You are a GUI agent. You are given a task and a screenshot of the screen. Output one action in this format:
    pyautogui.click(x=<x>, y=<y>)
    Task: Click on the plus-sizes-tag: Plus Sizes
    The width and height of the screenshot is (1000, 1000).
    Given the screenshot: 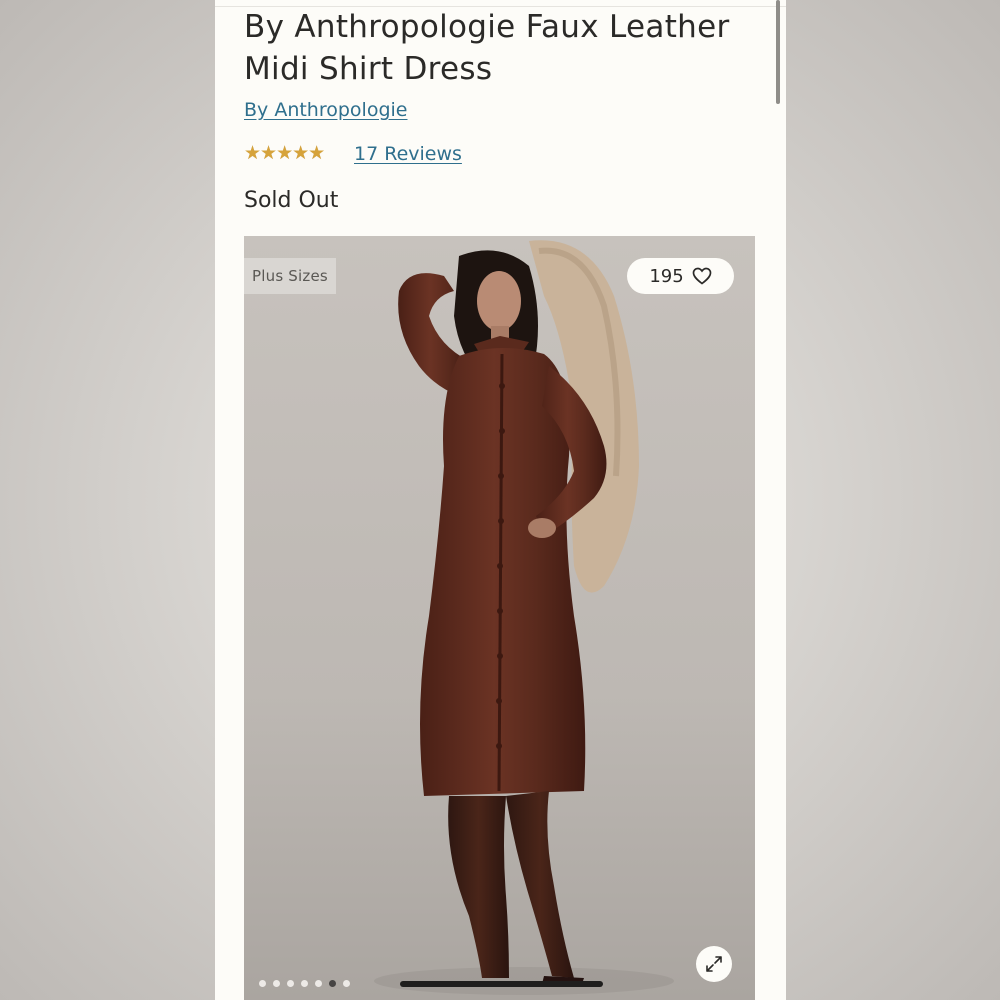 What is the action you would take?
    pyautogui.click(x=290, y=276)
    